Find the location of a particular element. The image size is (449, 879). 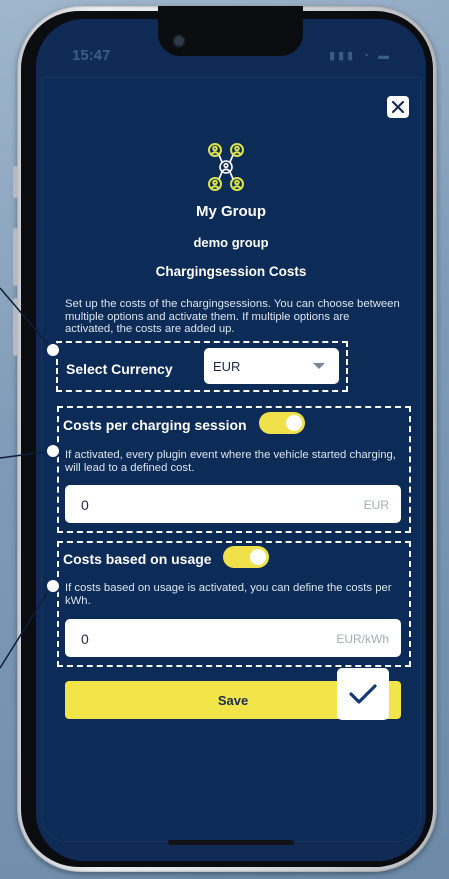

mute-switch is located at coordinates (15, 182).